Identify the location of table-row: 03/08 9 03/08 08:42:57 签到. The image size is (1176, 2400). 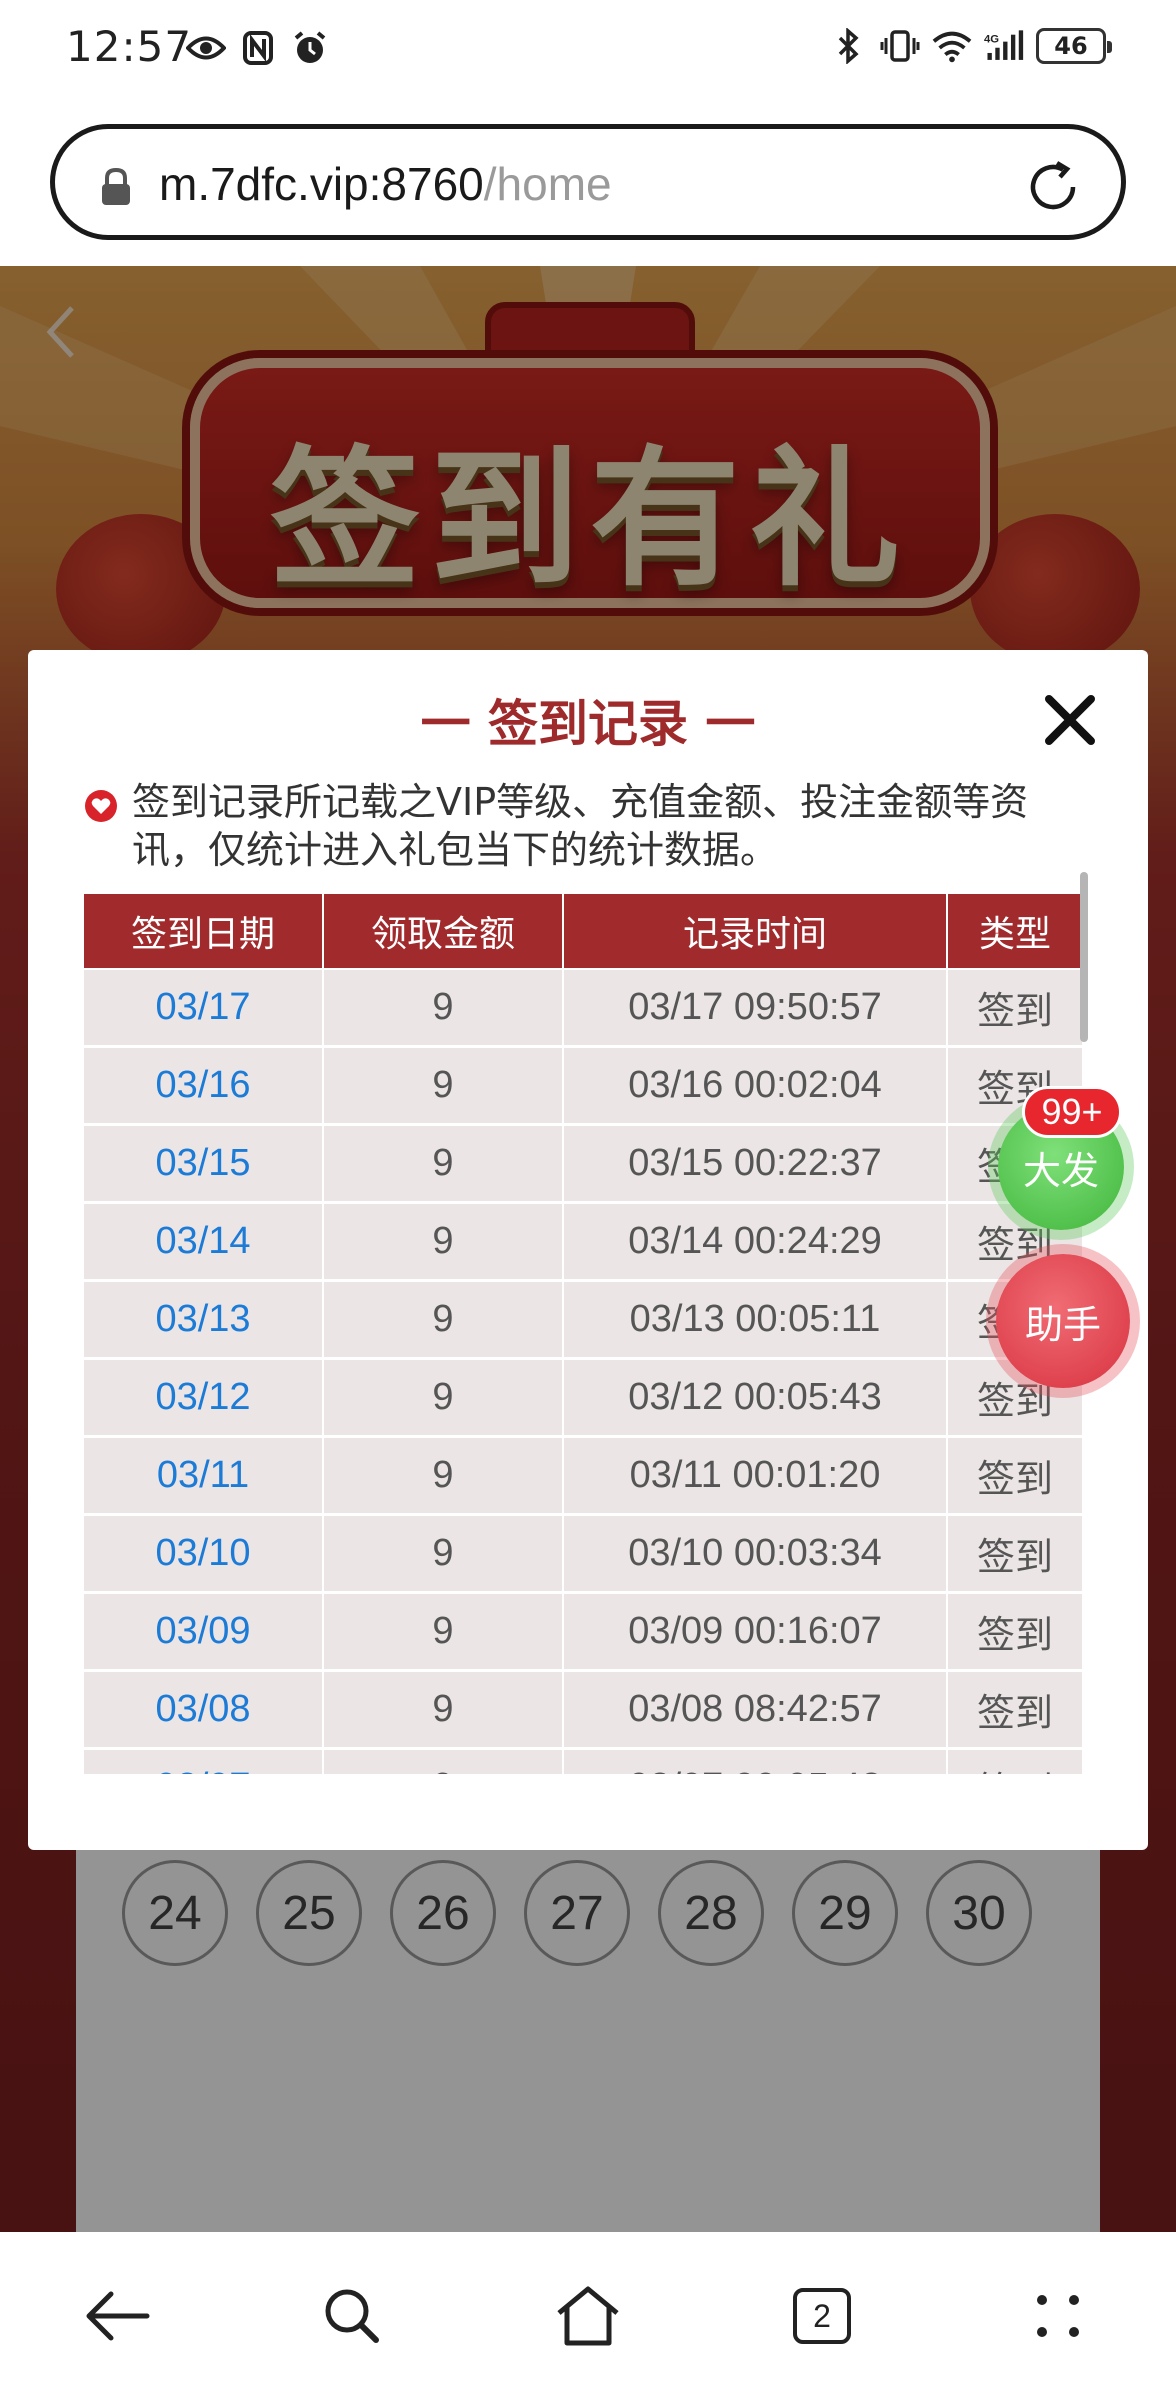
(584, 1711).